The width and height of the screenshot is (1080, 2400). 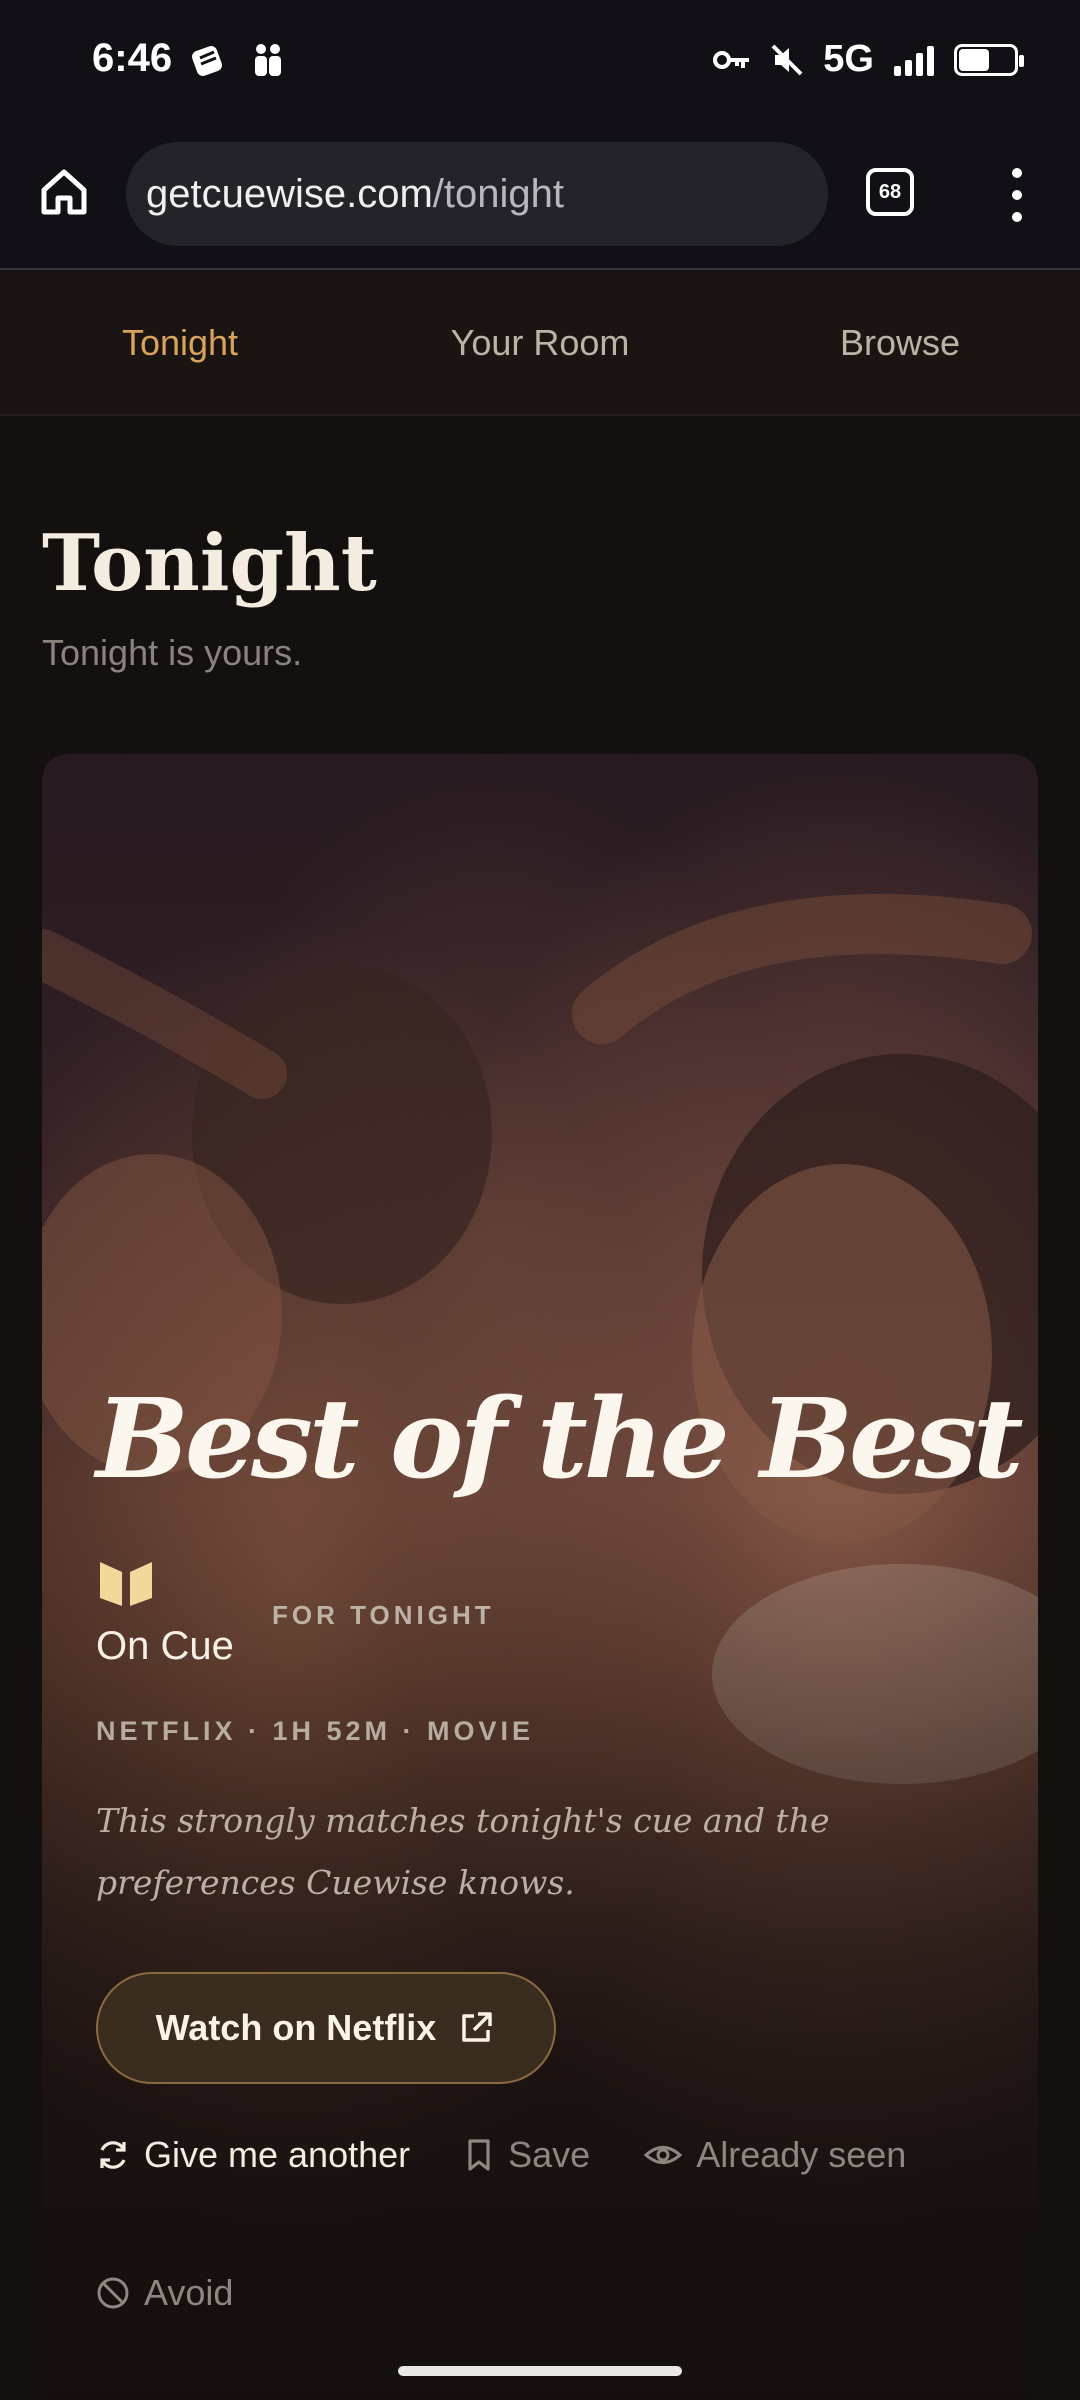 What do you see at coordinates (731, 59) in the screenshot?
I see `vpn-key-icon` at bounding box center [731, 59].